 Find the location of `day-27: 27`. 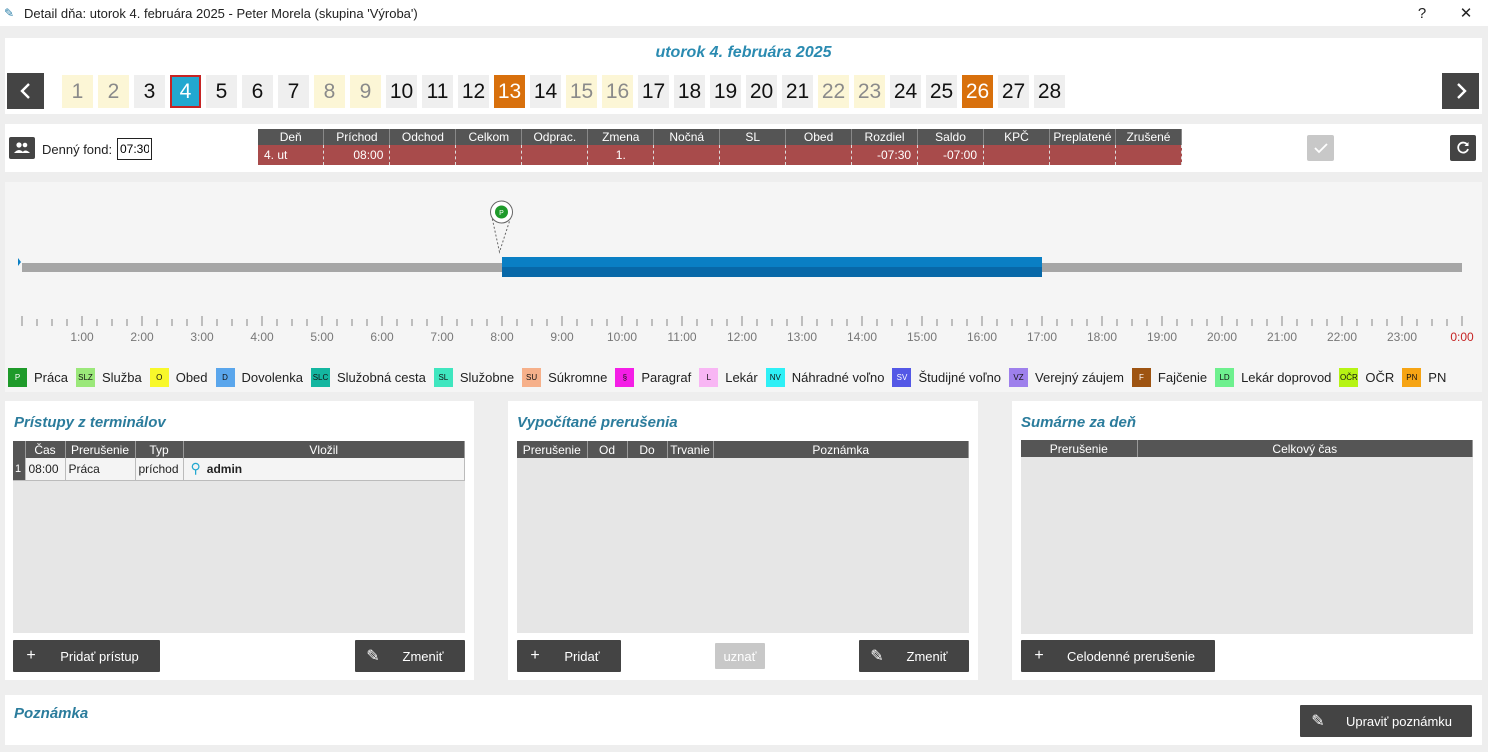

day-27: 27 is located at coordinates (1013, 91).